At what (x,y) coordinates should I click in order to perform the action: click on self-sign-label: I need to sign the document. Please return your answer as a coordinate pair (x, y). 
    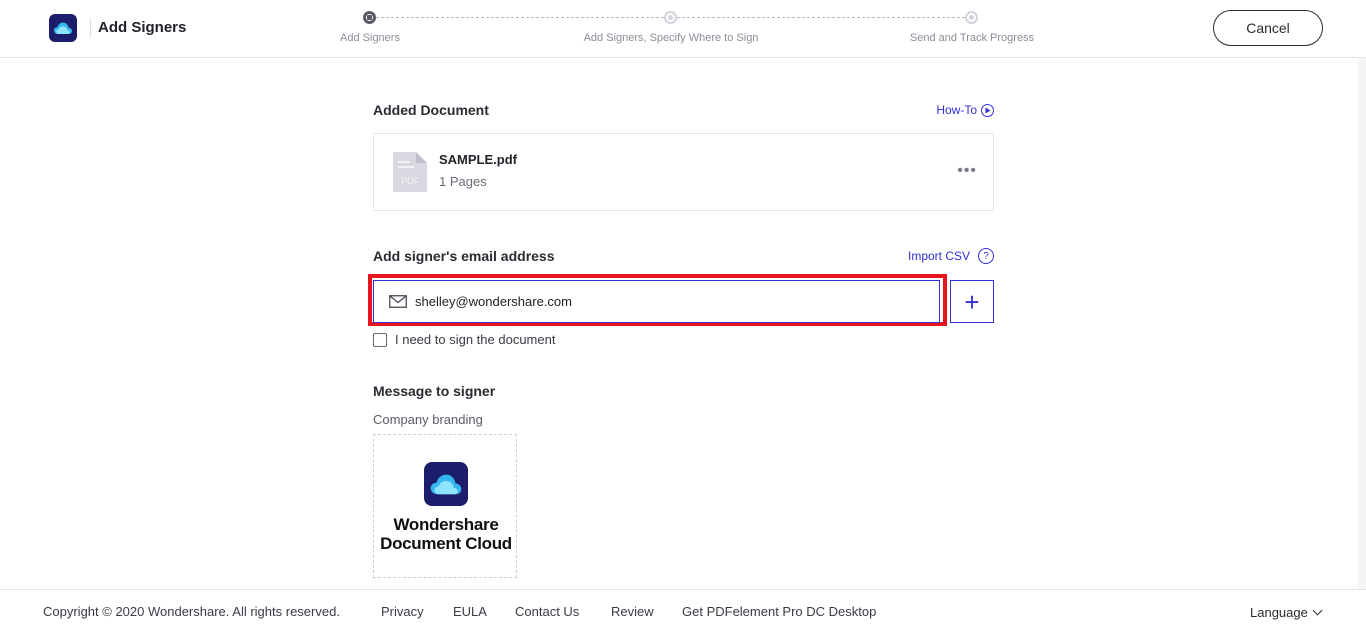
    Looking at the image, I should click on (475, 339).